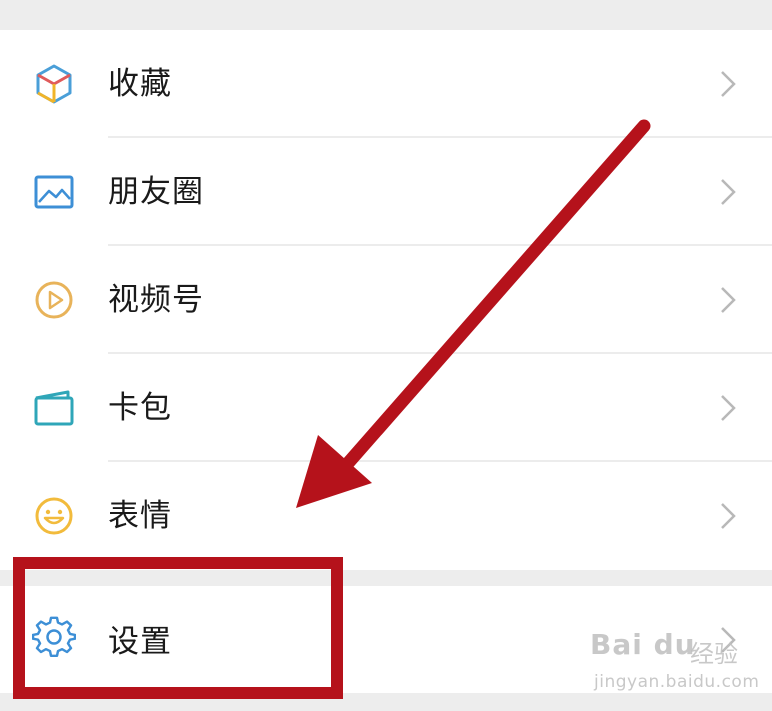  I want to click on channels-play-icon, so click(54, 300).